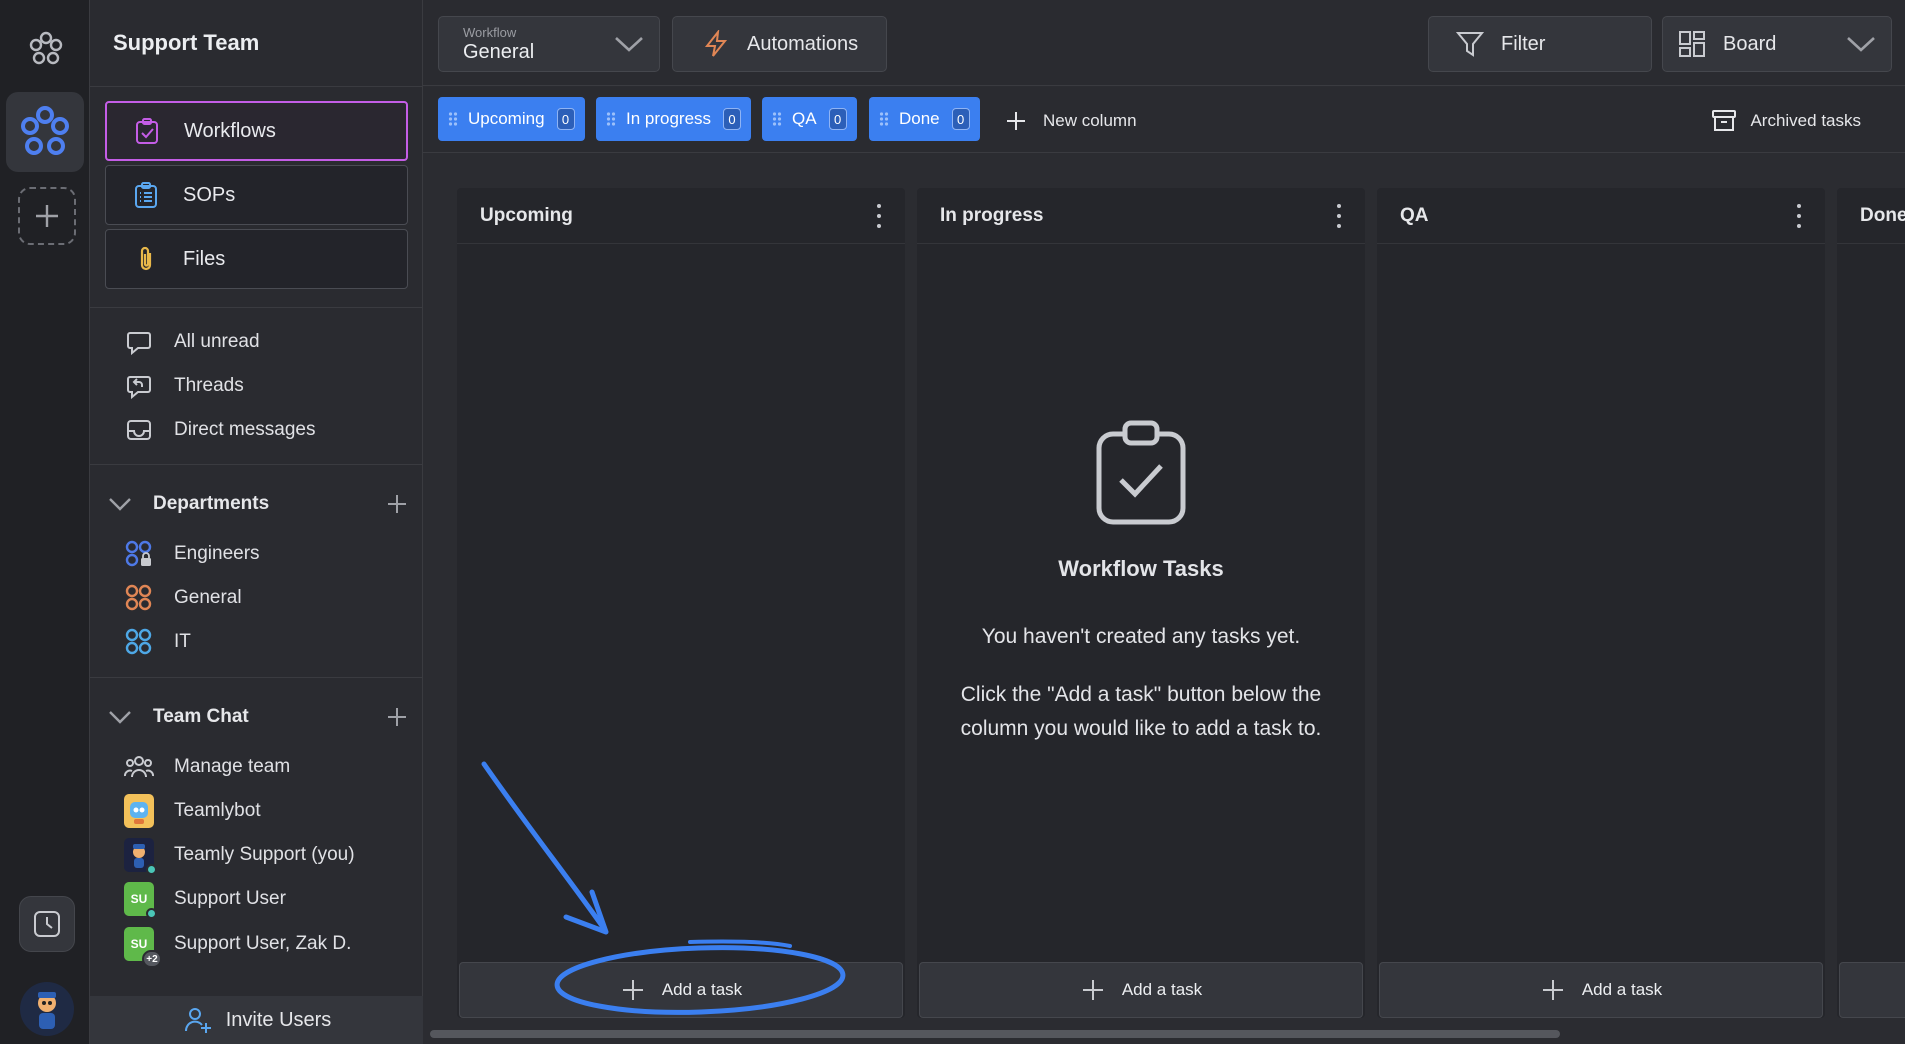 The height and width of the screenshot is (1044, 1905). What do you see at coordinates (209, 385) in the screenshot?
I see `nav-label: Threads` at bounding box center [209, 385].